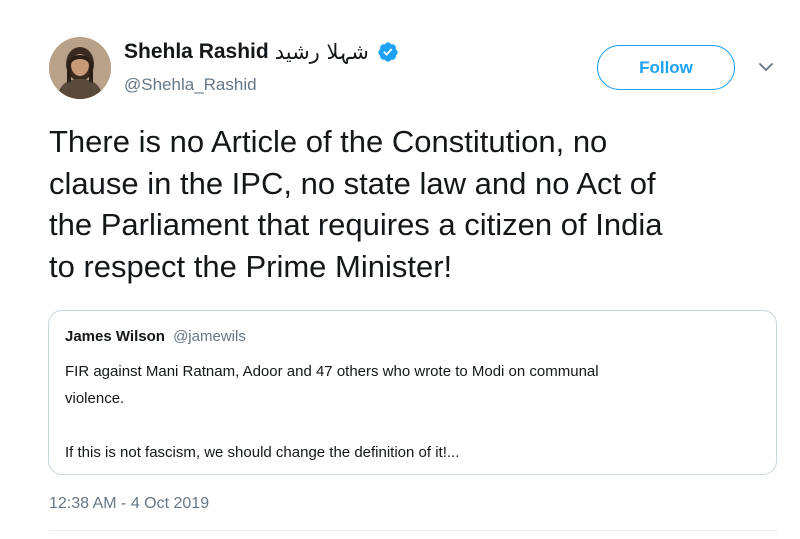  I want to click on avatar, so click(80, 68).